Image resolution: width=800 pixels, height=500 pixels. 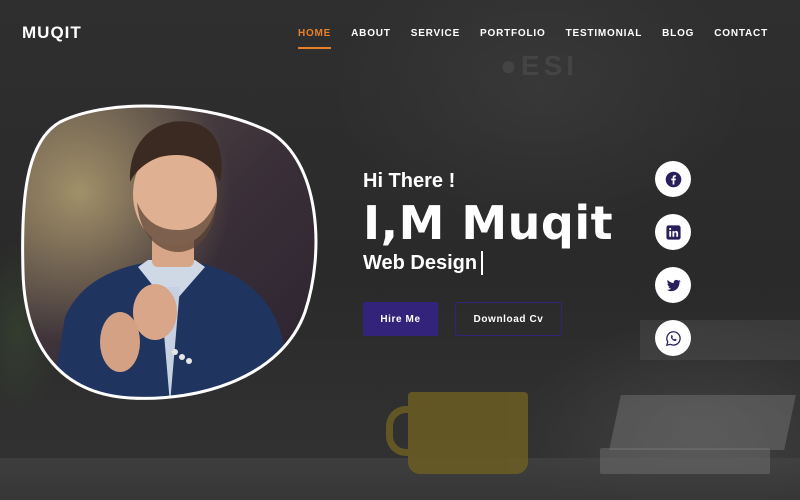 I want to click on hire-me-button: Hire Me, so click(x=400, y=319).